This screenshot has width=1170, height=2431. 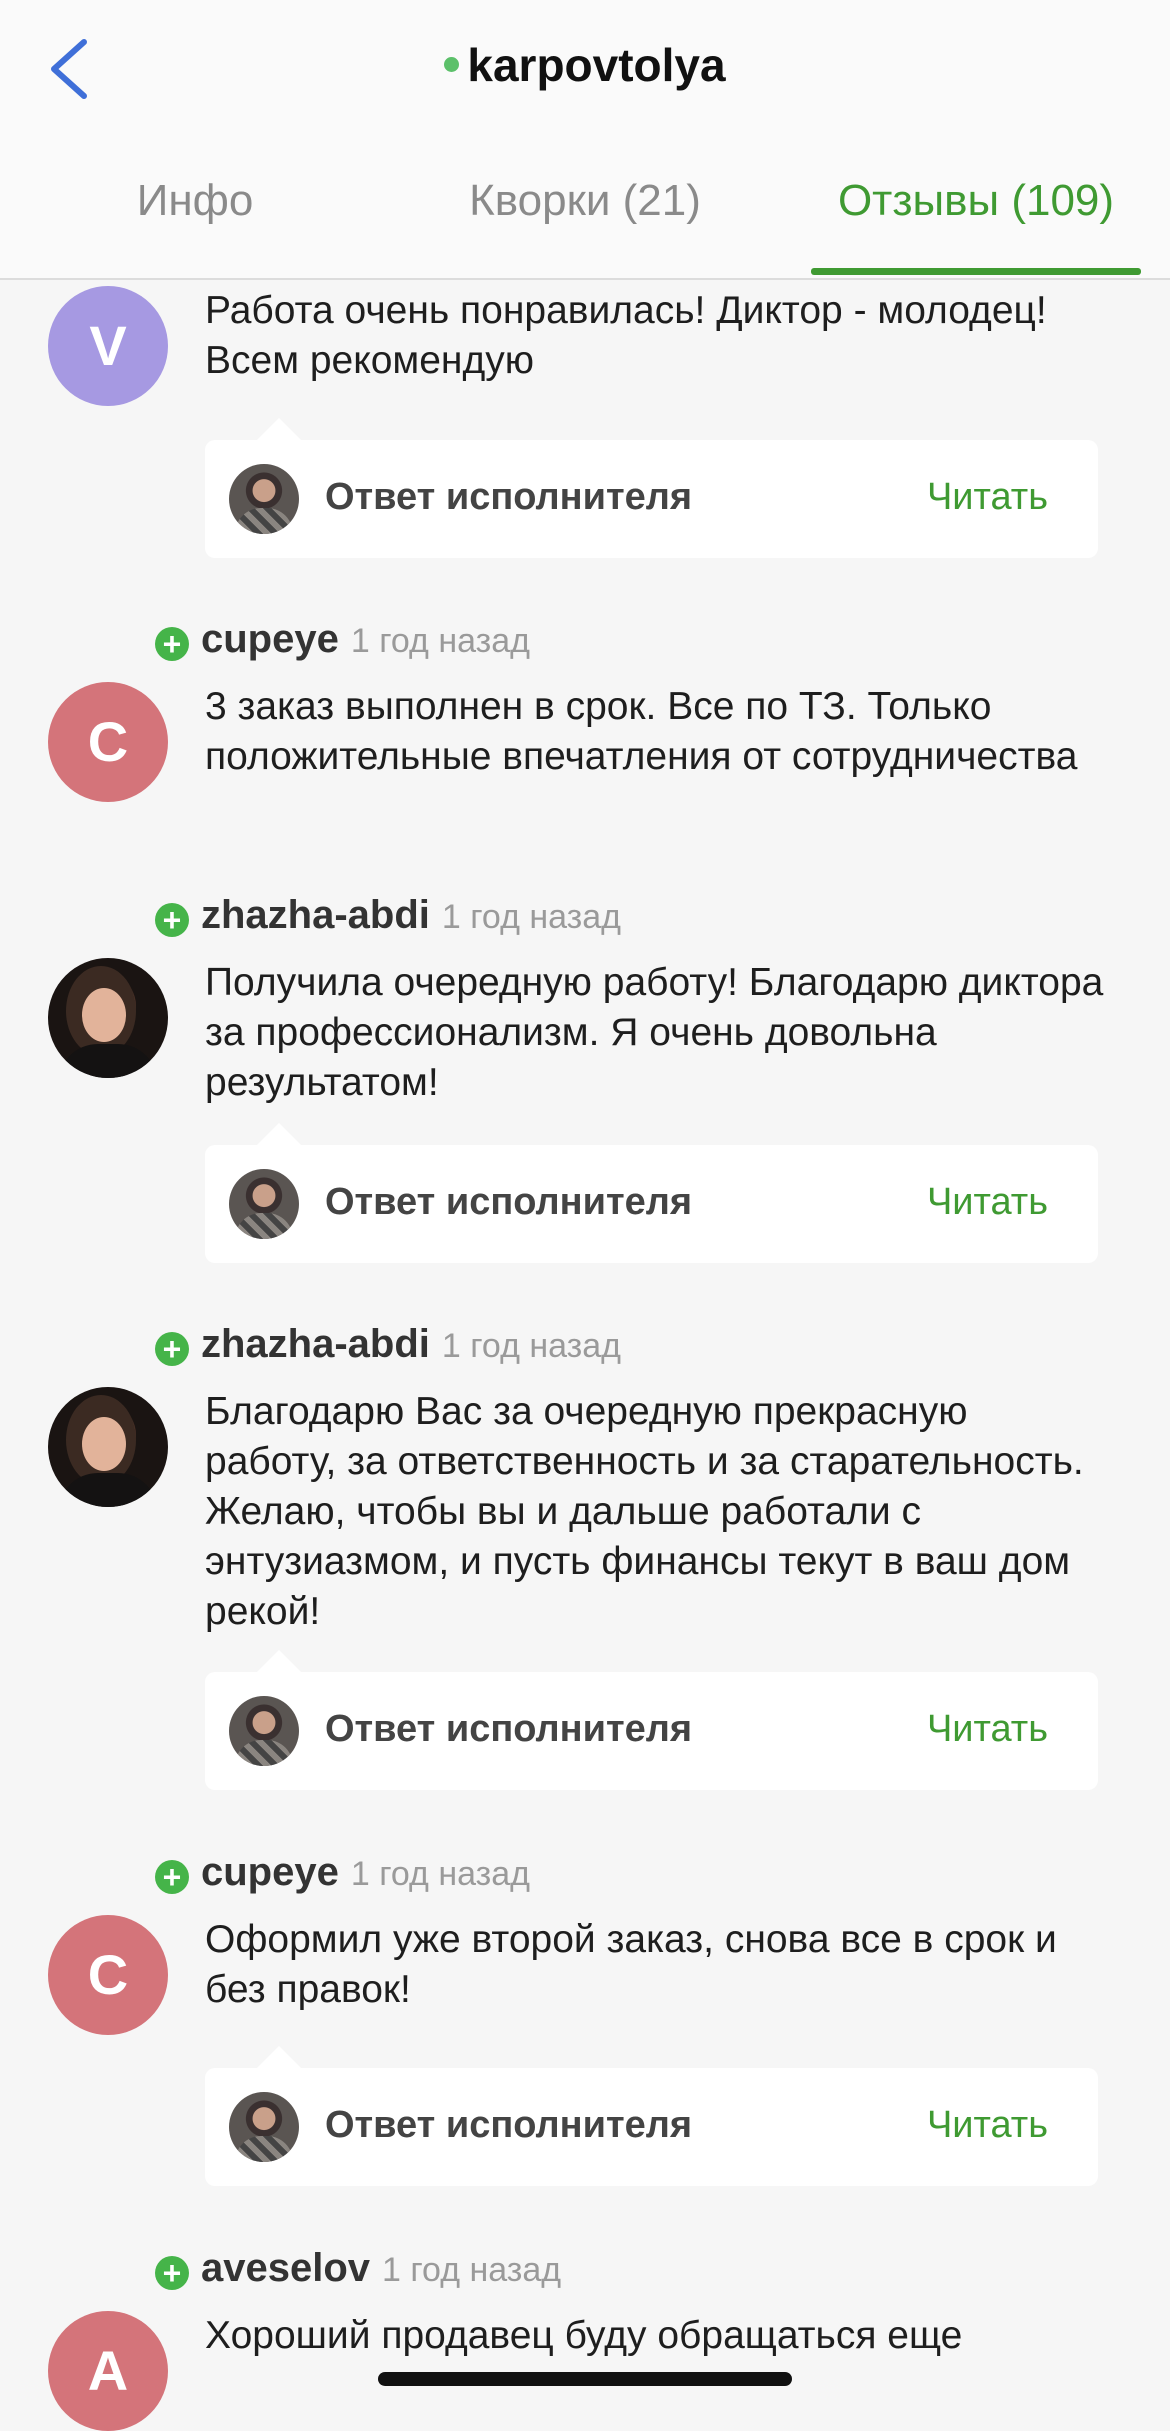 I want to click on active-tab-indicator, so click(x=976, y=271).